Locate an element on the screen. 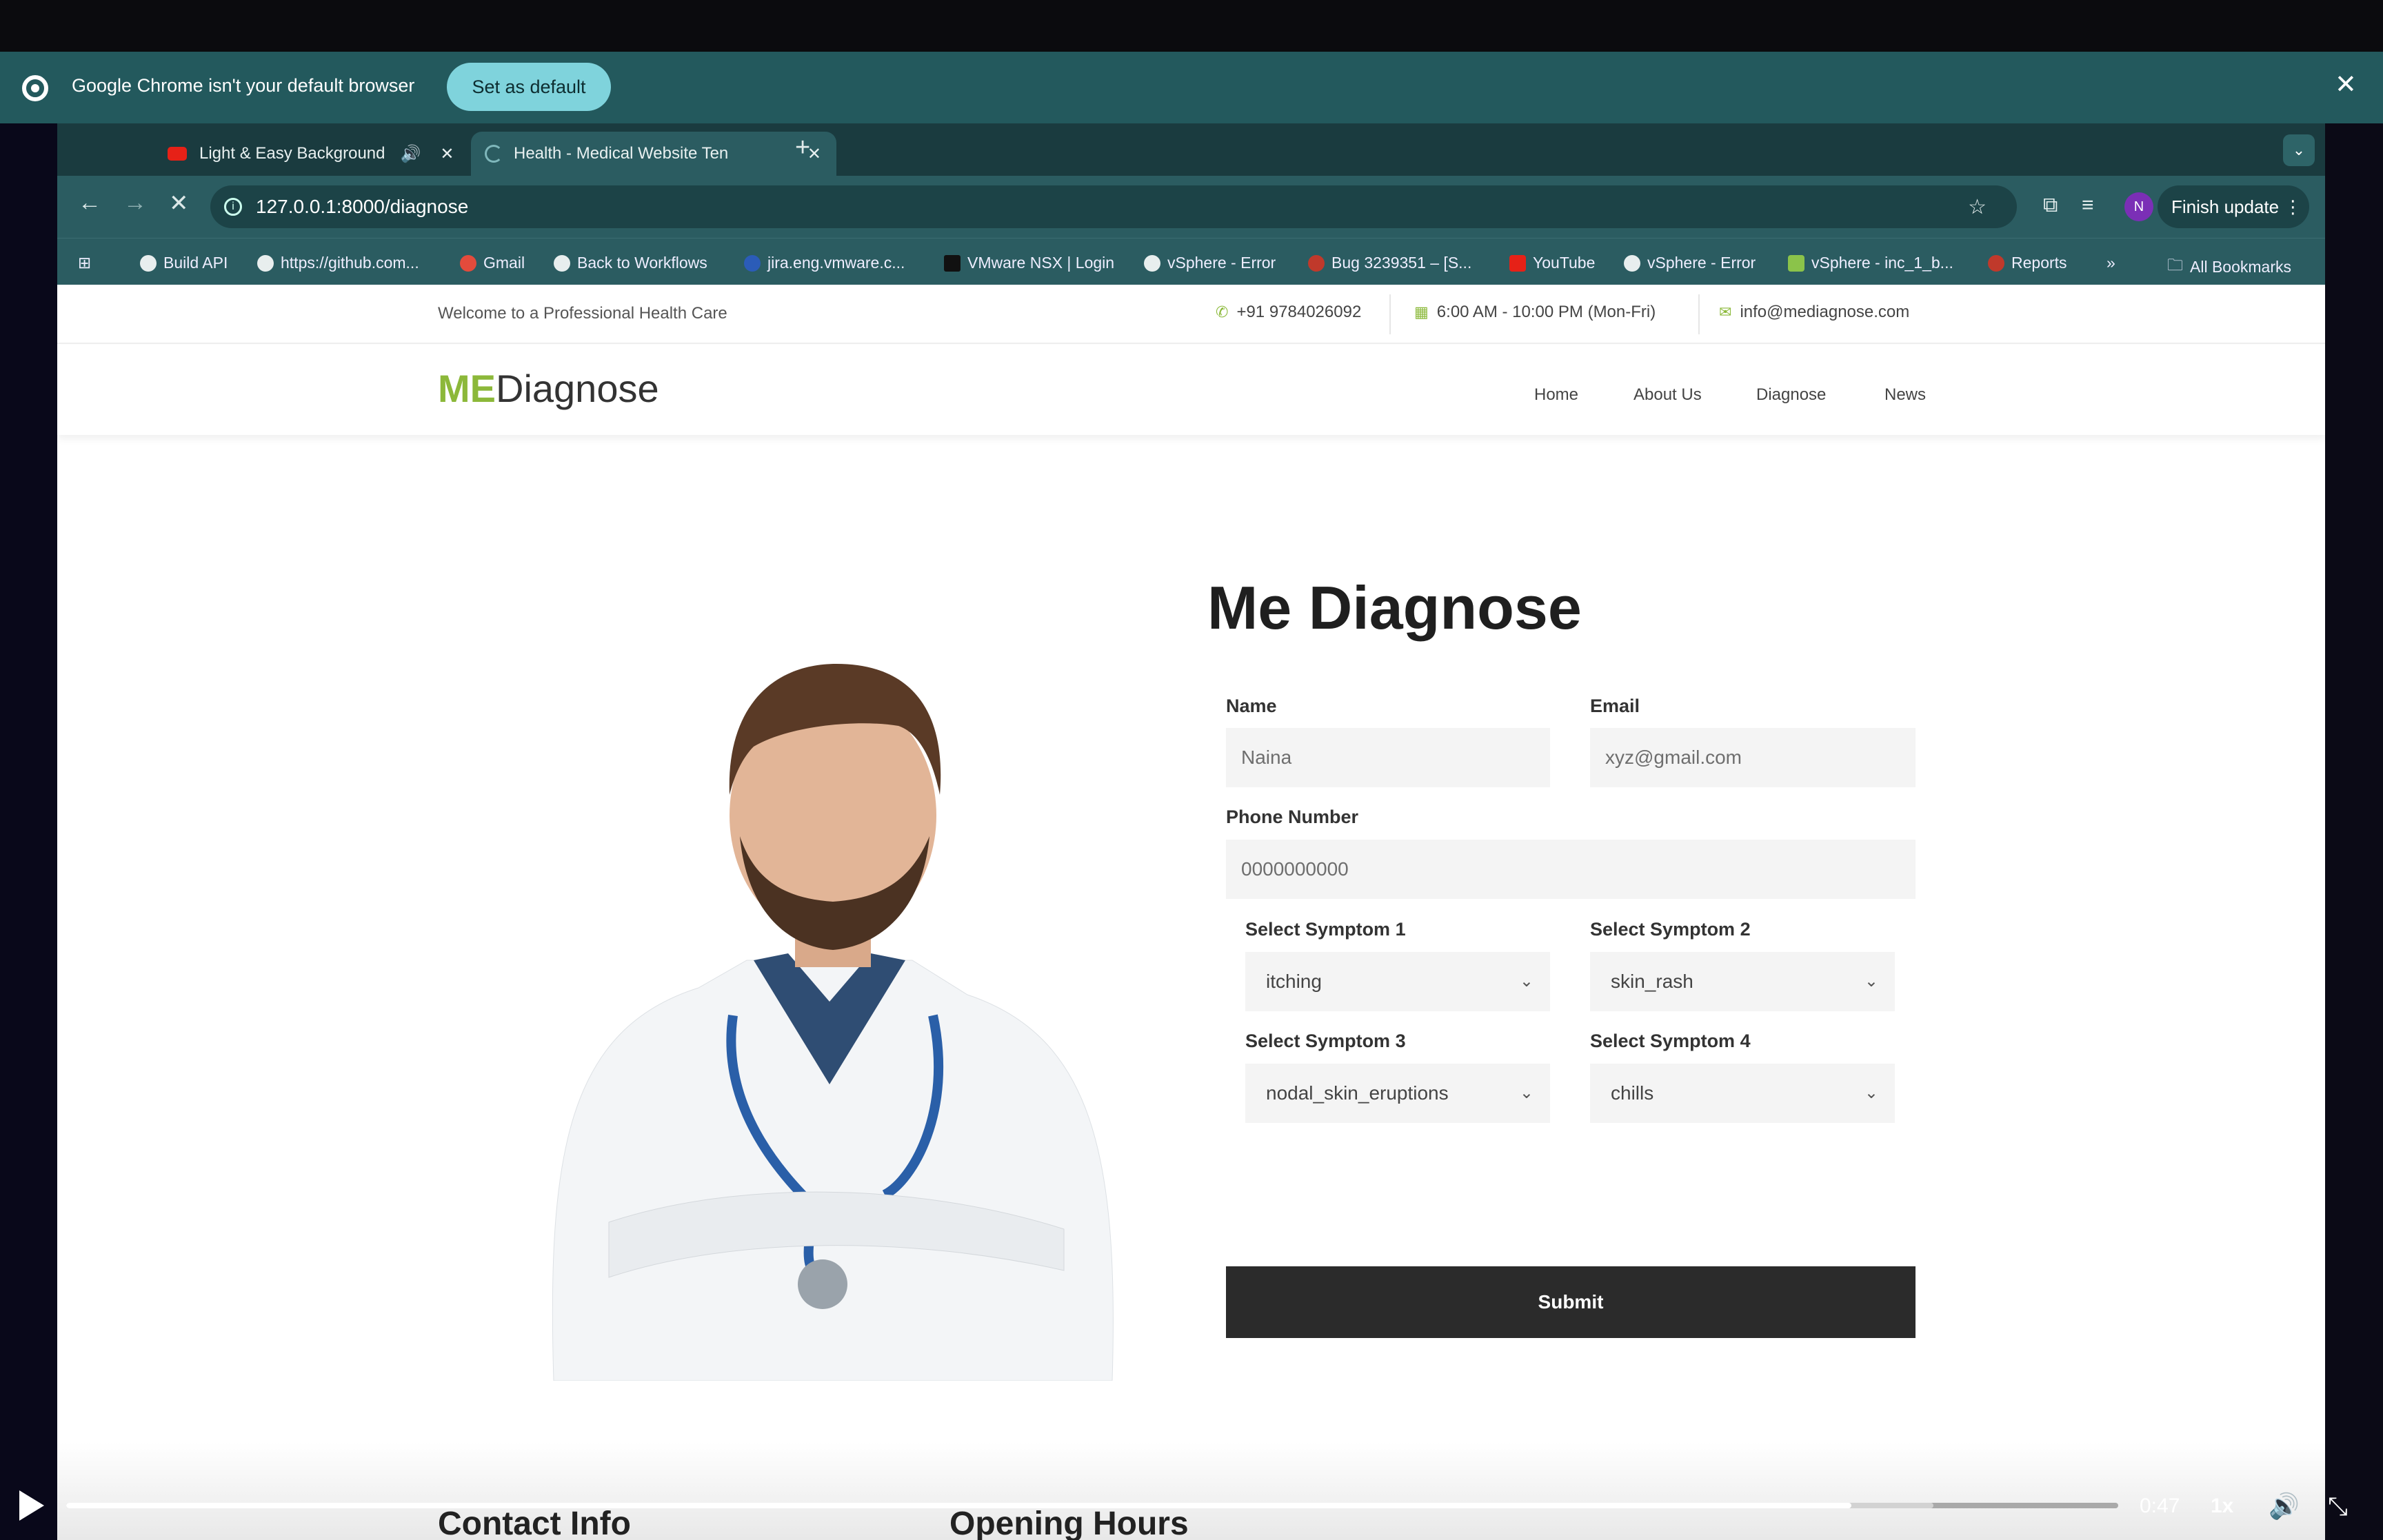  name-label: Name is located at coordinates (1251, 706).